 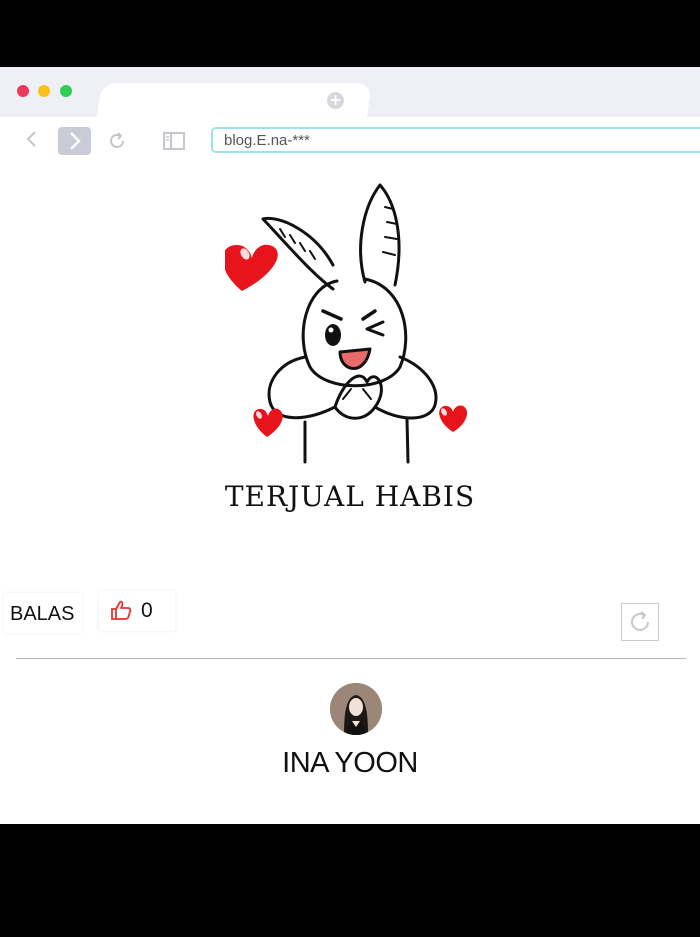 I want to click on refresh-comments-button, so click(x=640, y=622).